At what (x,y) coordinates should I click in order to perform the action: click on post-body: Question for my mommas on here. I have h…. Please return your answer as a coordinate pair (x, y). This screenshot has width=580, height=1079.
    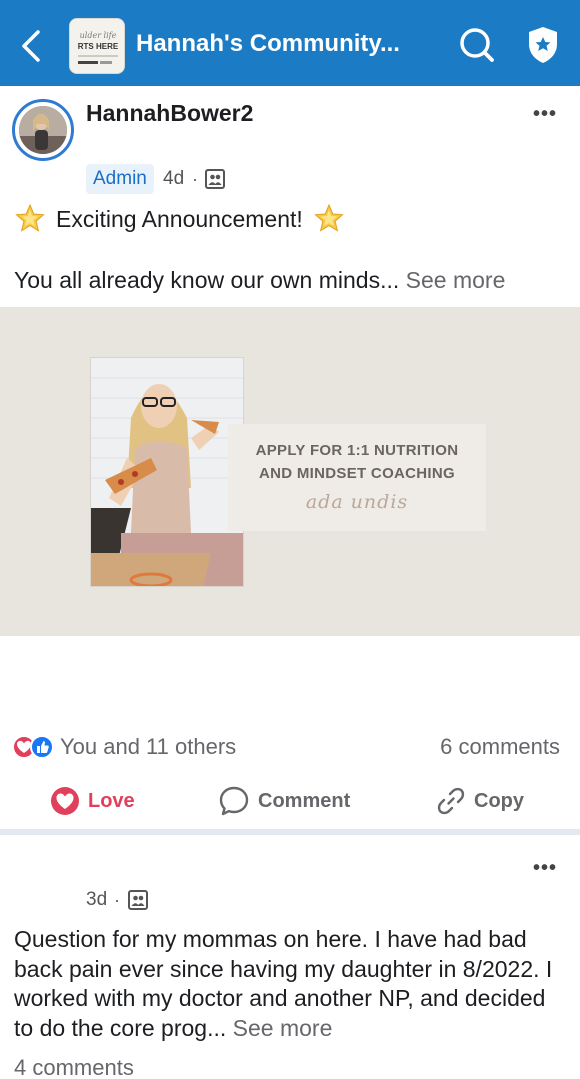
    Looking at the image, I should click on (292, 984).